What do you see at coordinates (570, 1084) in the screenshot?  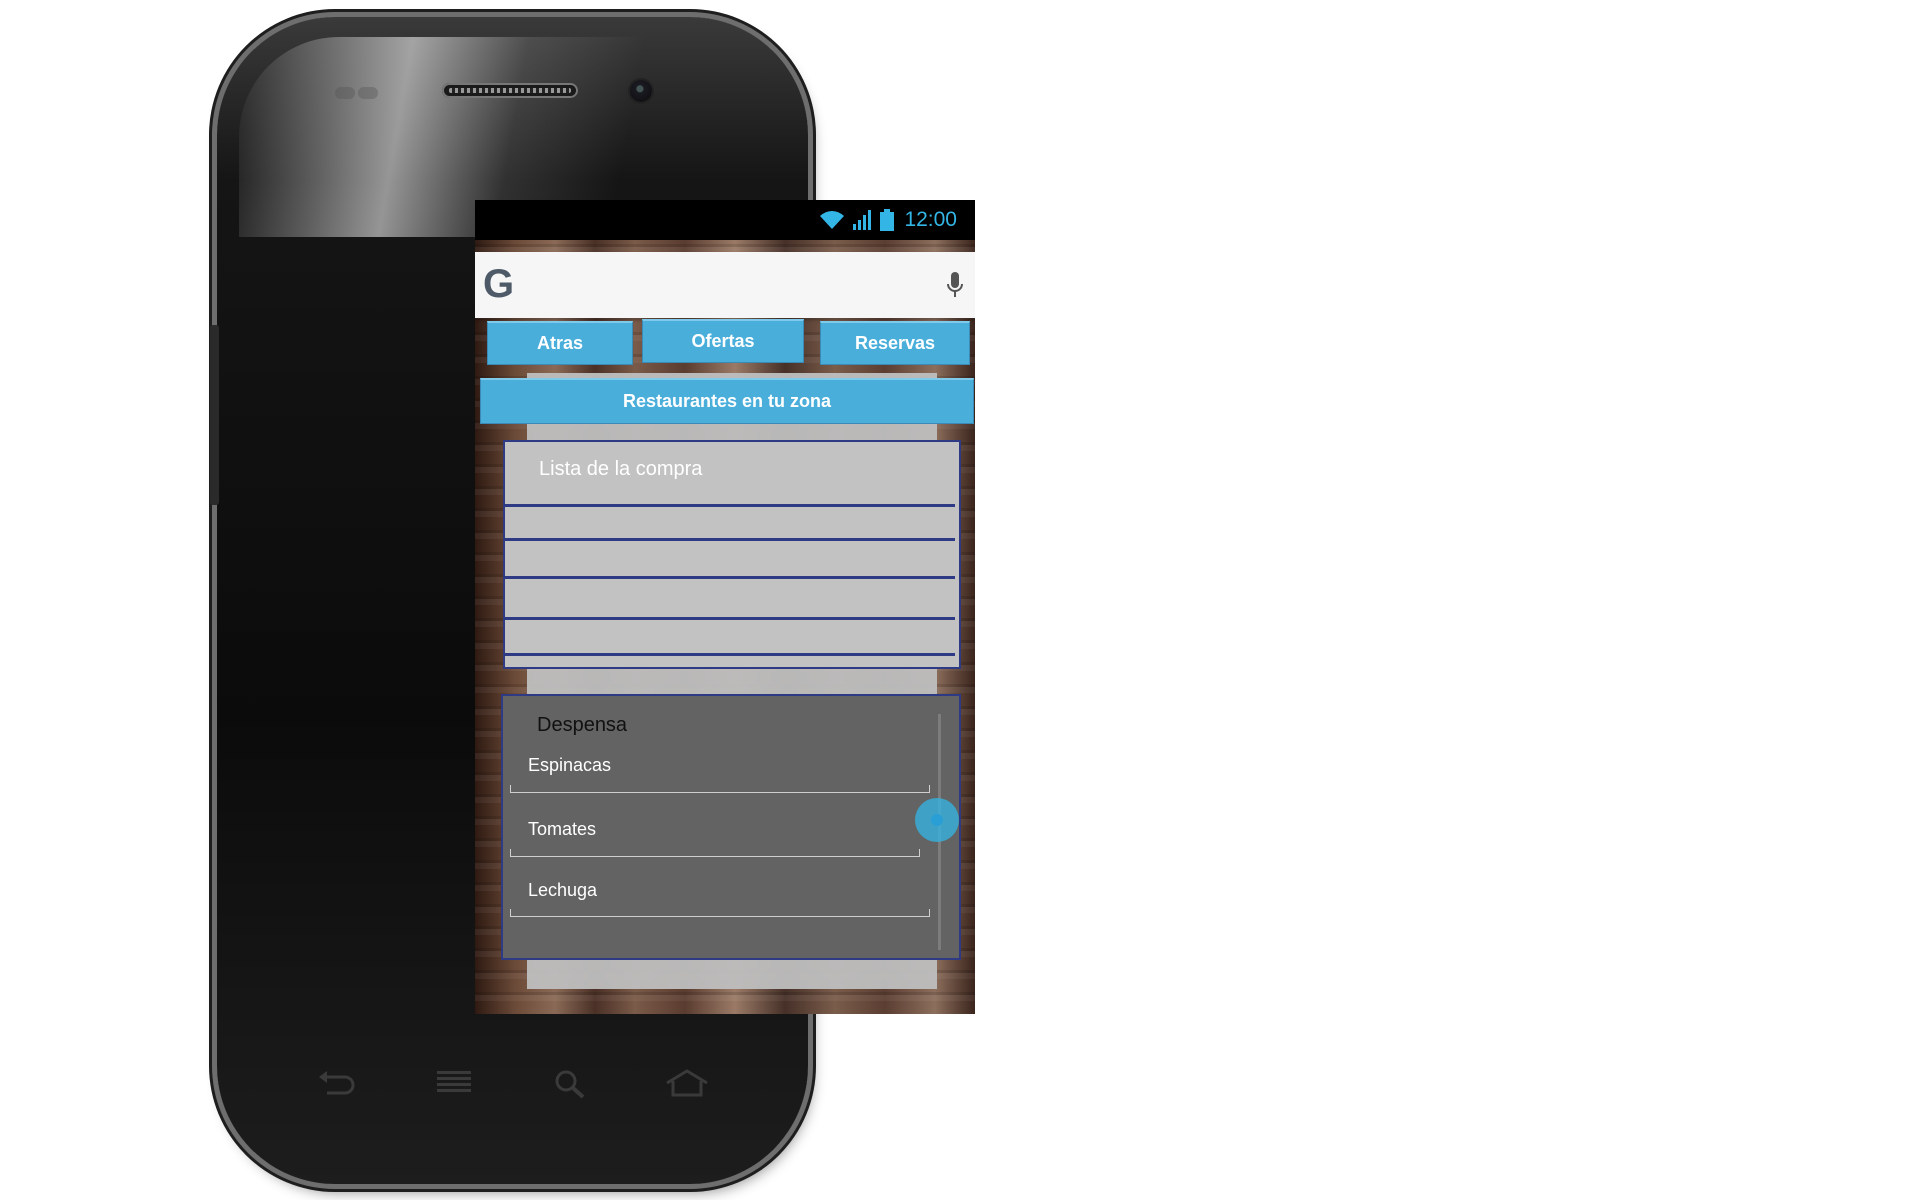 I see `search-icon` at bounding box center [570, 1084].